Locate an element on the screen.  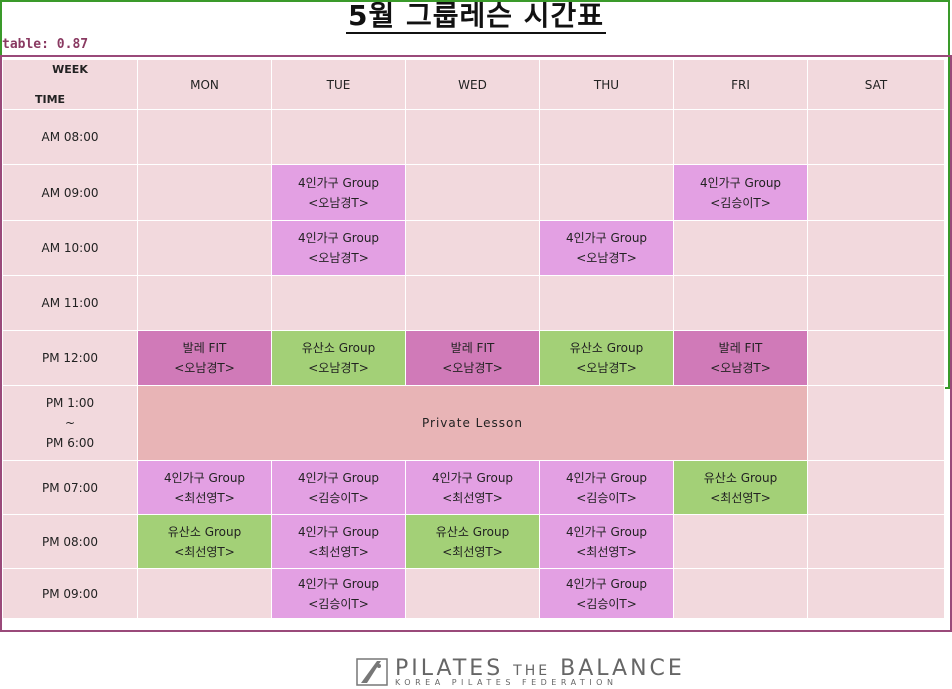
private-time-sep: ~ is located at coordinates (70, 423).